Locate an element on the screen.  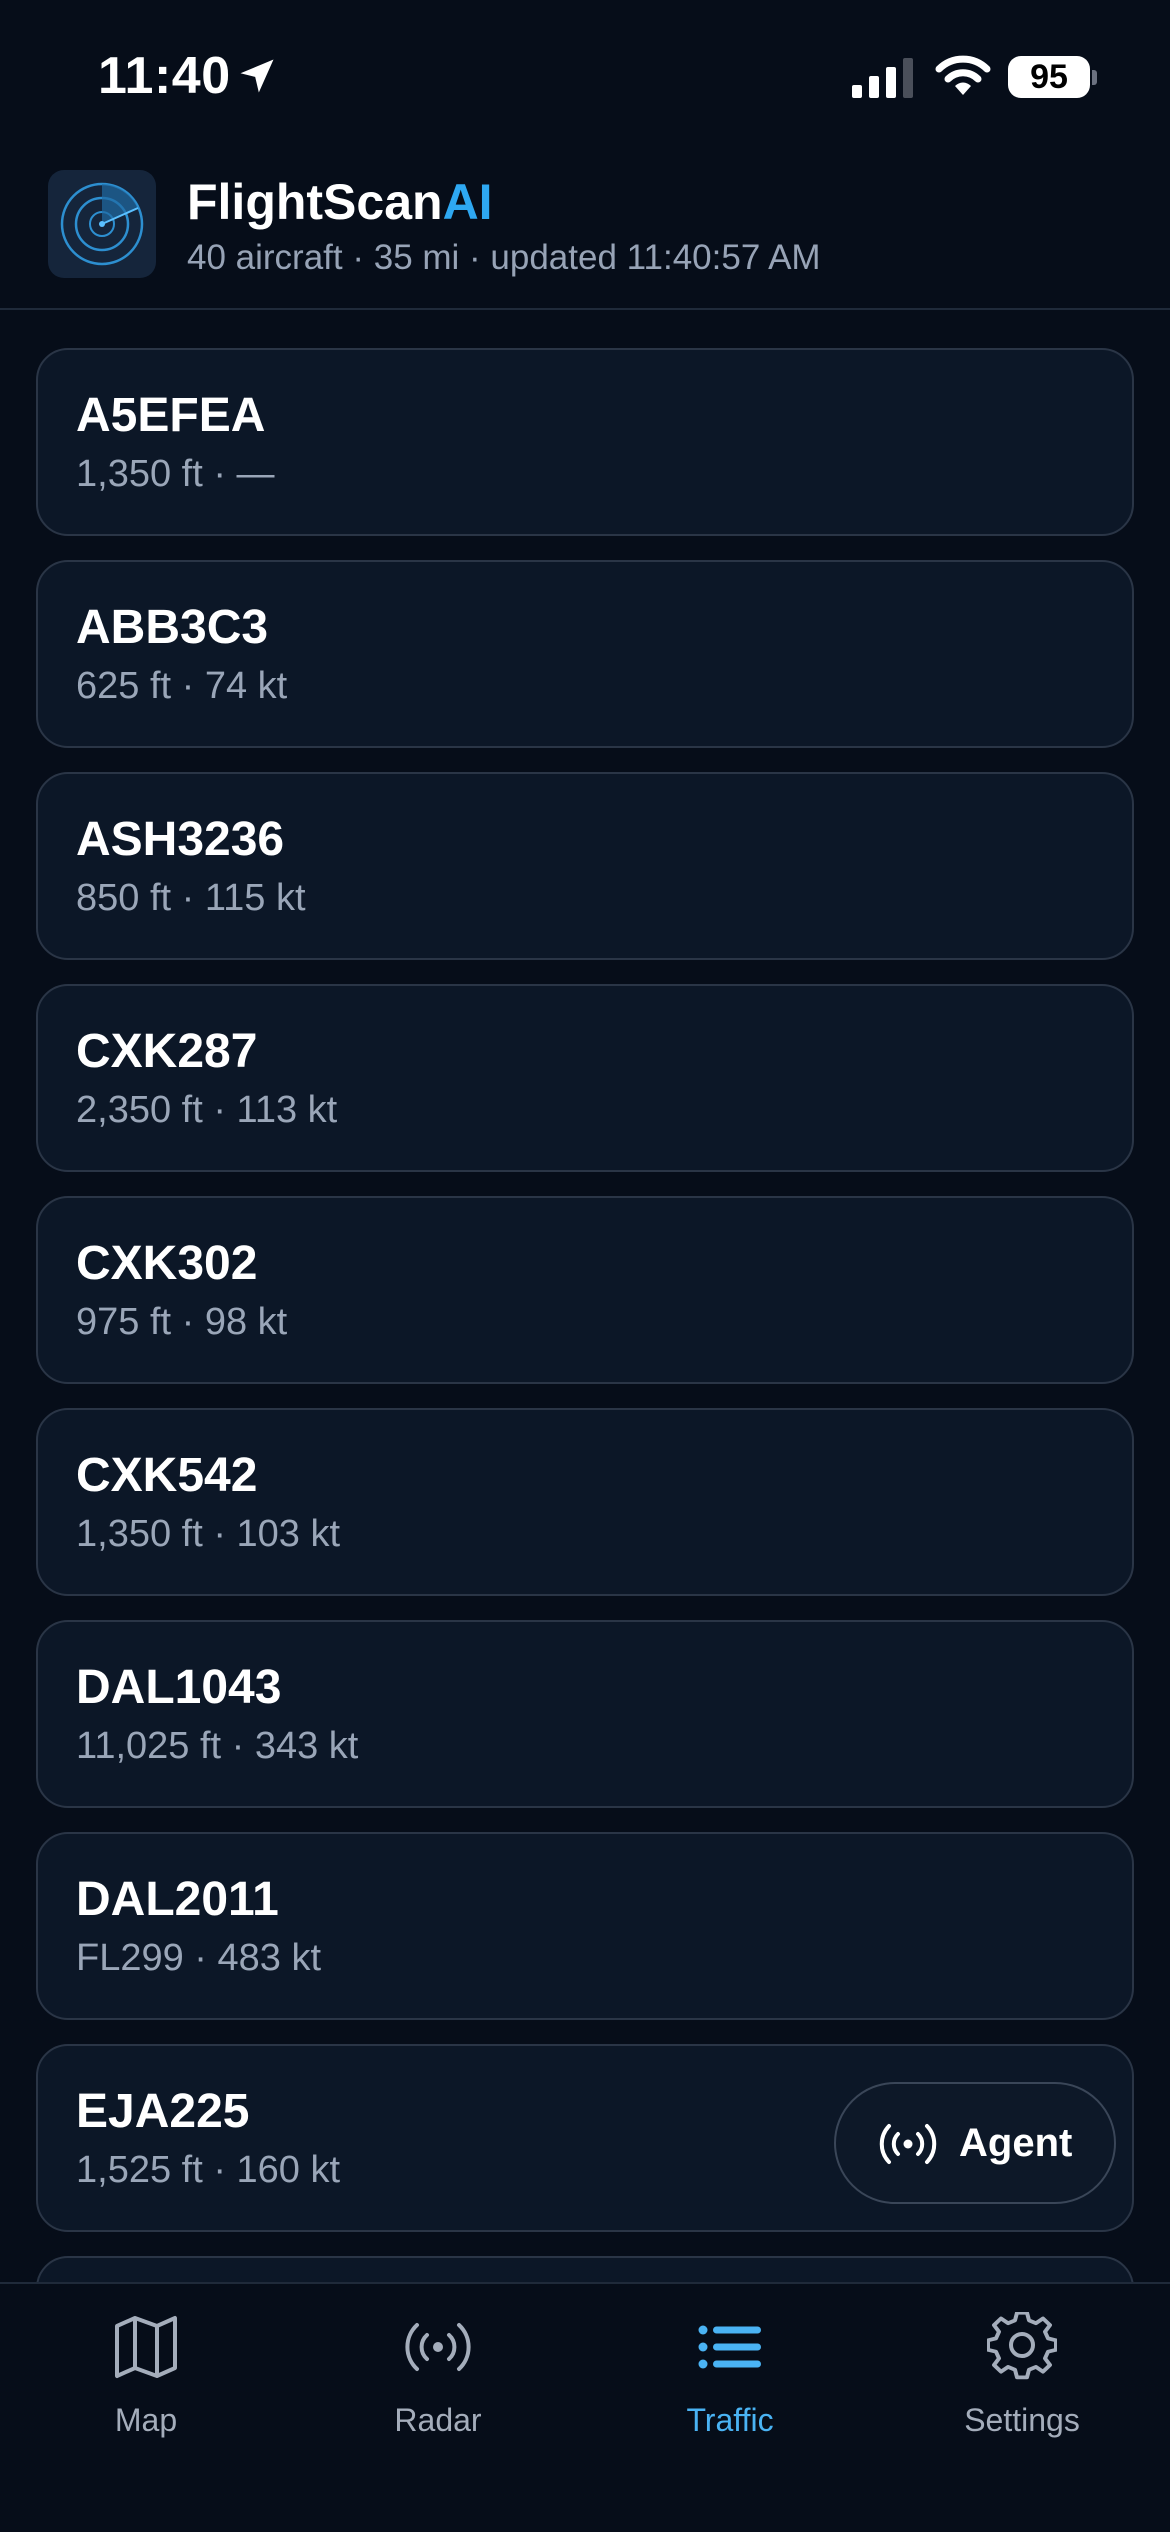
aircraft-card: CXK287 2,350 ft · 113 kt is located at coordinates (585, 1078).